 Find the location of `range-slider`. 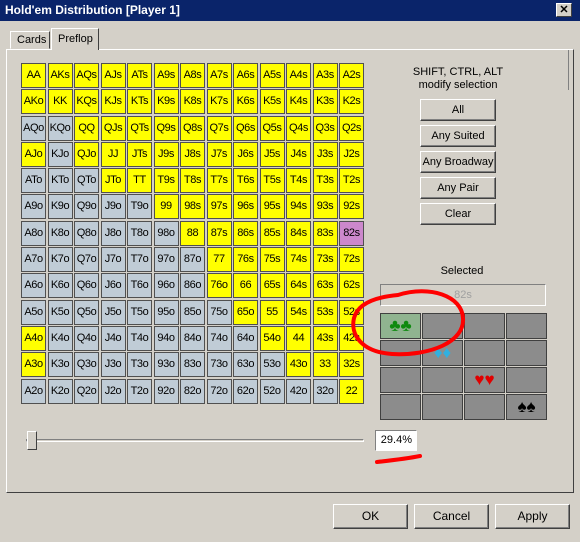

range-slider is located at coordinates (196, 440).